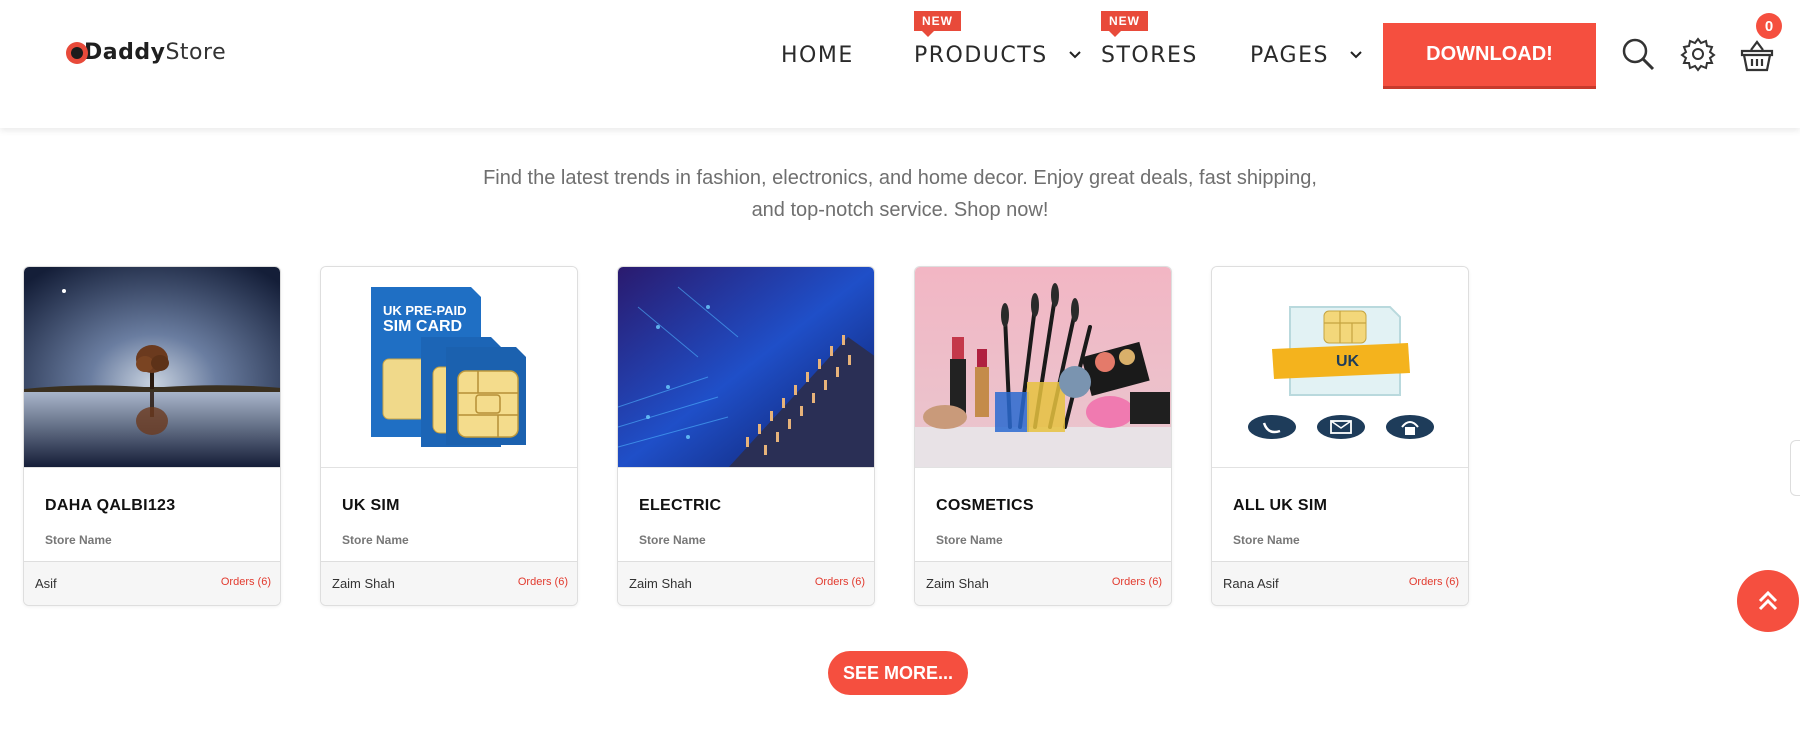 This screenshot has width=1800, height=735. I want to click on nav-stores: STORES, so click(1149, 56).